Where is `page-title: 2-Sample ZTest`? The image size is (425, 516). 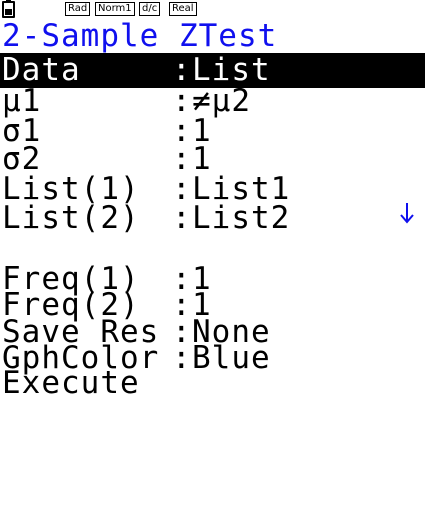
page-title: 2-Sample ZTest is located at coordinates (140, 36).